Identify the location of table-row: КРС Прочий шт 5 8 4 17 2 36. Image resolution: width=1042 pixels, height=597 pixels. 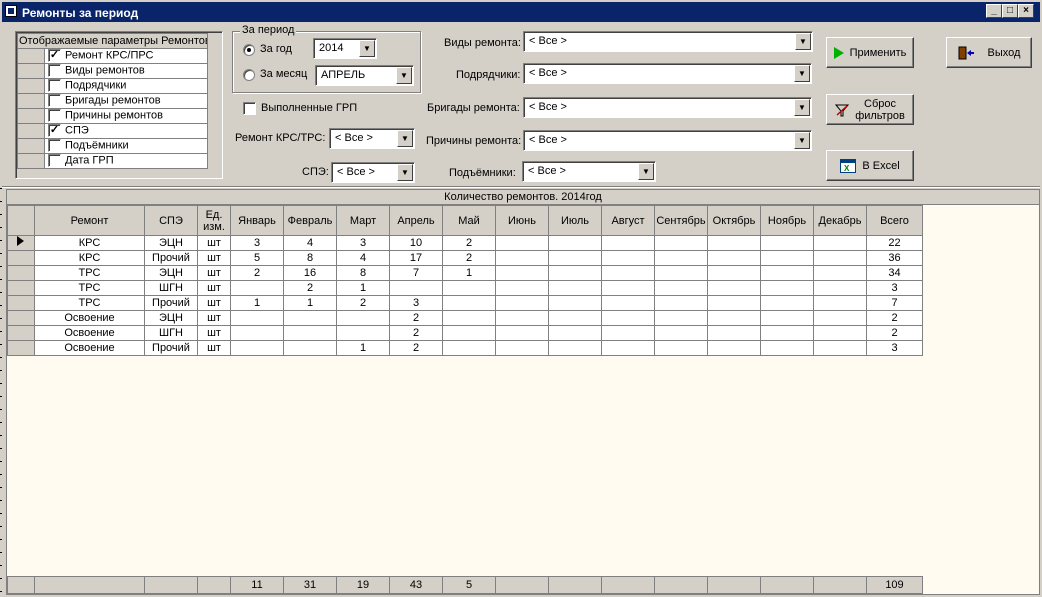
(465, 258).